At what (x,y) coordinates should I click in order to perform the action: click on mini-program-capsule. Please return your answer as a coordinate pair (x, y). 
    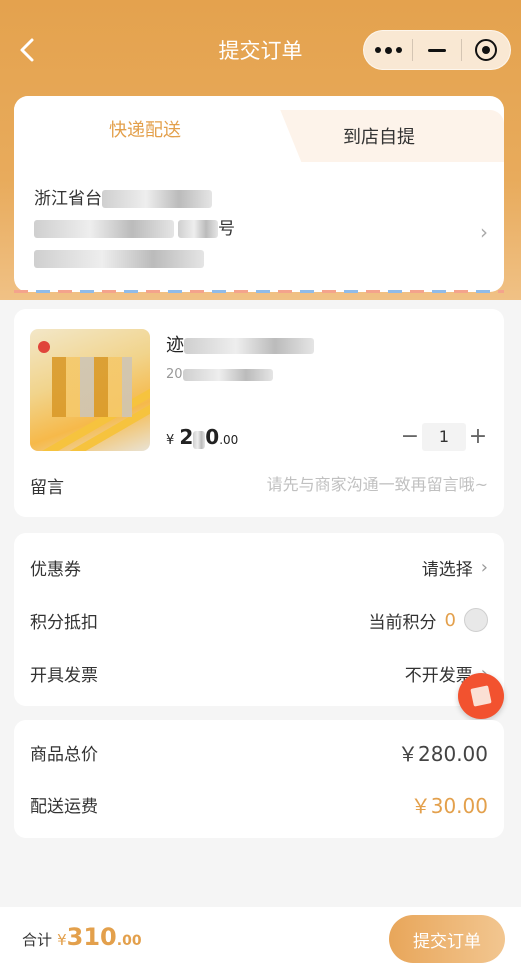
    Looking at the image, I should click on (437, 50).